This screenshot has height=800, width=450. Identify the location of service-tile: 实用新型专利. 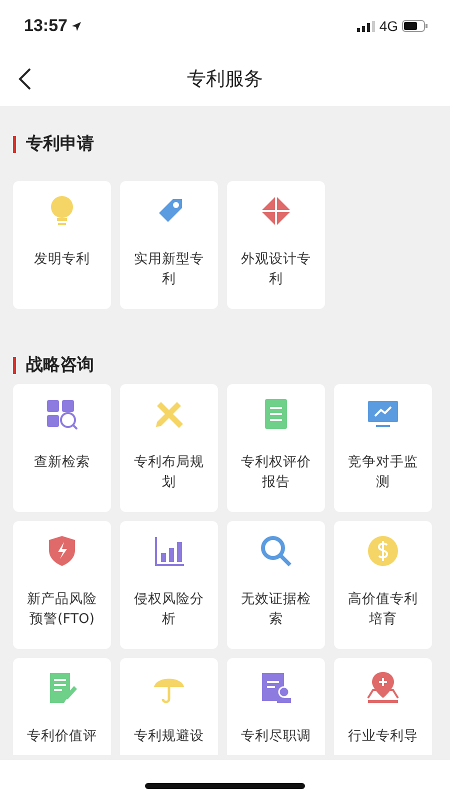
(169, 245).